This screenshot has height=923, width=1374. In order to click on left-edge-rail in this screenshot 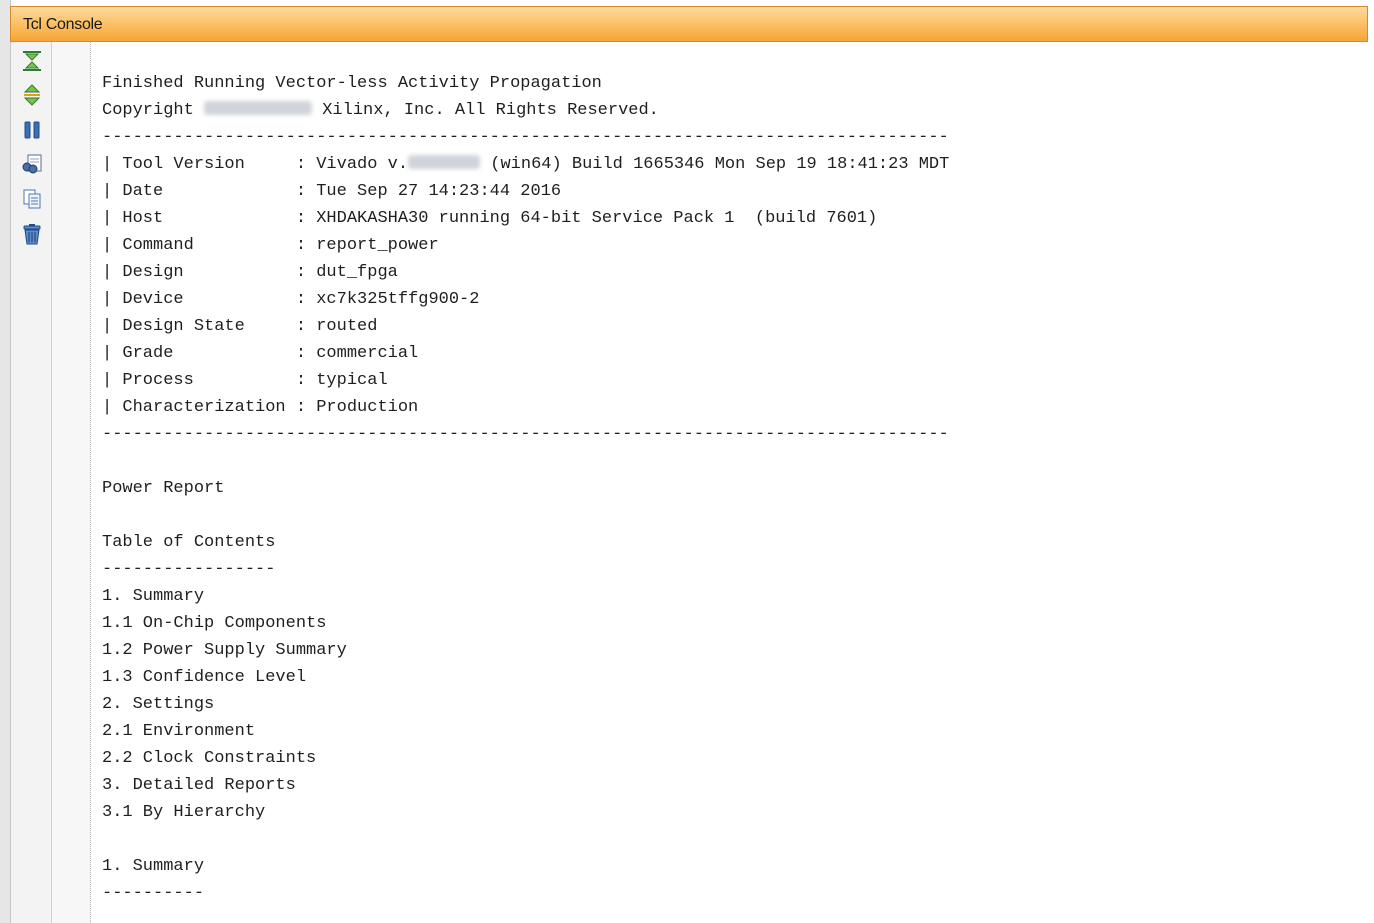, I will do `click(5, 461)`.